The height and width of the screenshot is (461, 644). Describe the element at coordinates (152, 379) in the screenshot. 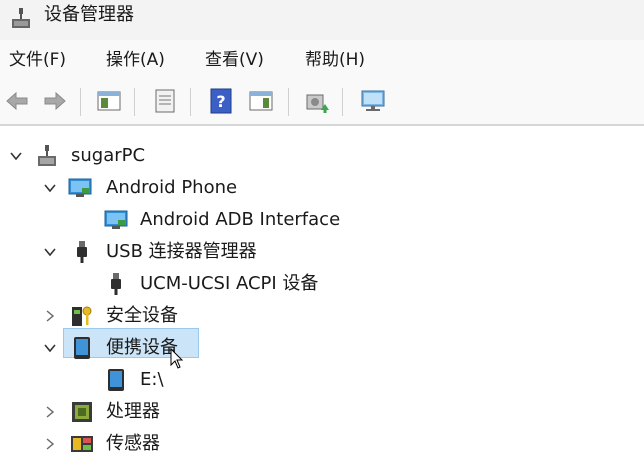

I see `tree-item-label: E:\` at that location.